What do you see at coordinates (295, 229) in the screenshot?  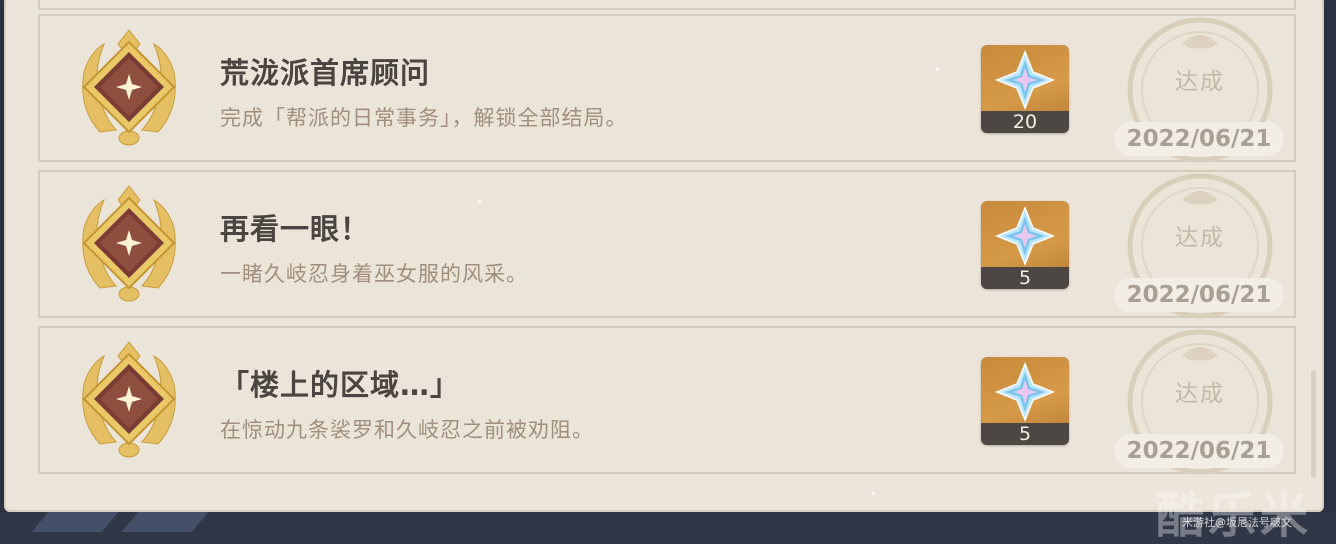 I see `achievement-title: 再看一眼！` at bounding box center [295, 229].